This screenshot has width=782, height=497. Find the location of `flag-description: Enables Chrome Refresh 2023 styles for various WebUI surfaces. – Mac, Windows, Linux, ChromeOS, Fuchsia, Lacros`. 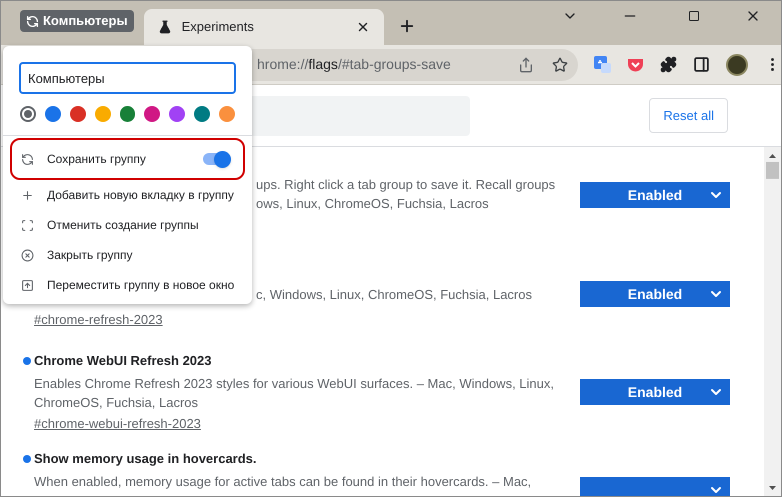

flag-description: Enables Chrome Refresh 2023 styles for various WebUI surfaces. – Mac, Windows, Linux, ChromeOS, Fuchsia, Lacros is located at coordinates (294, 393).